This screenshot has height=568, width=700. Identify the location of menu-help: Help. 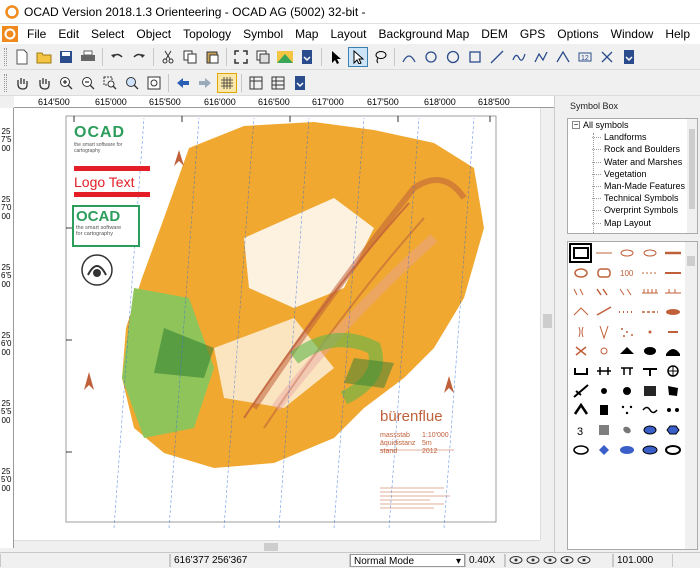
(677, 34).